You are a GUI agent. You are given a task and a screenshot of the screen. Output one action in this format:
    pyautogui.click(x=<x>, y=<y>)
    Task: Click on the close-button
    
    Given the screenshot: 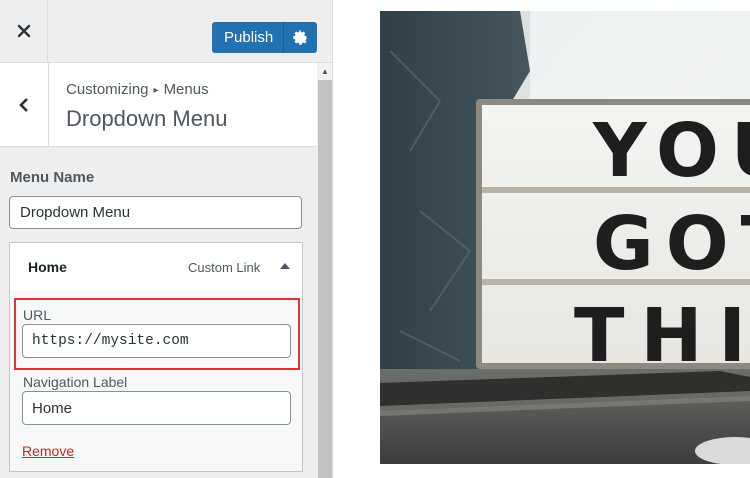 What is the action you would take?
    pyautogui.click(x=24, y=31)
    